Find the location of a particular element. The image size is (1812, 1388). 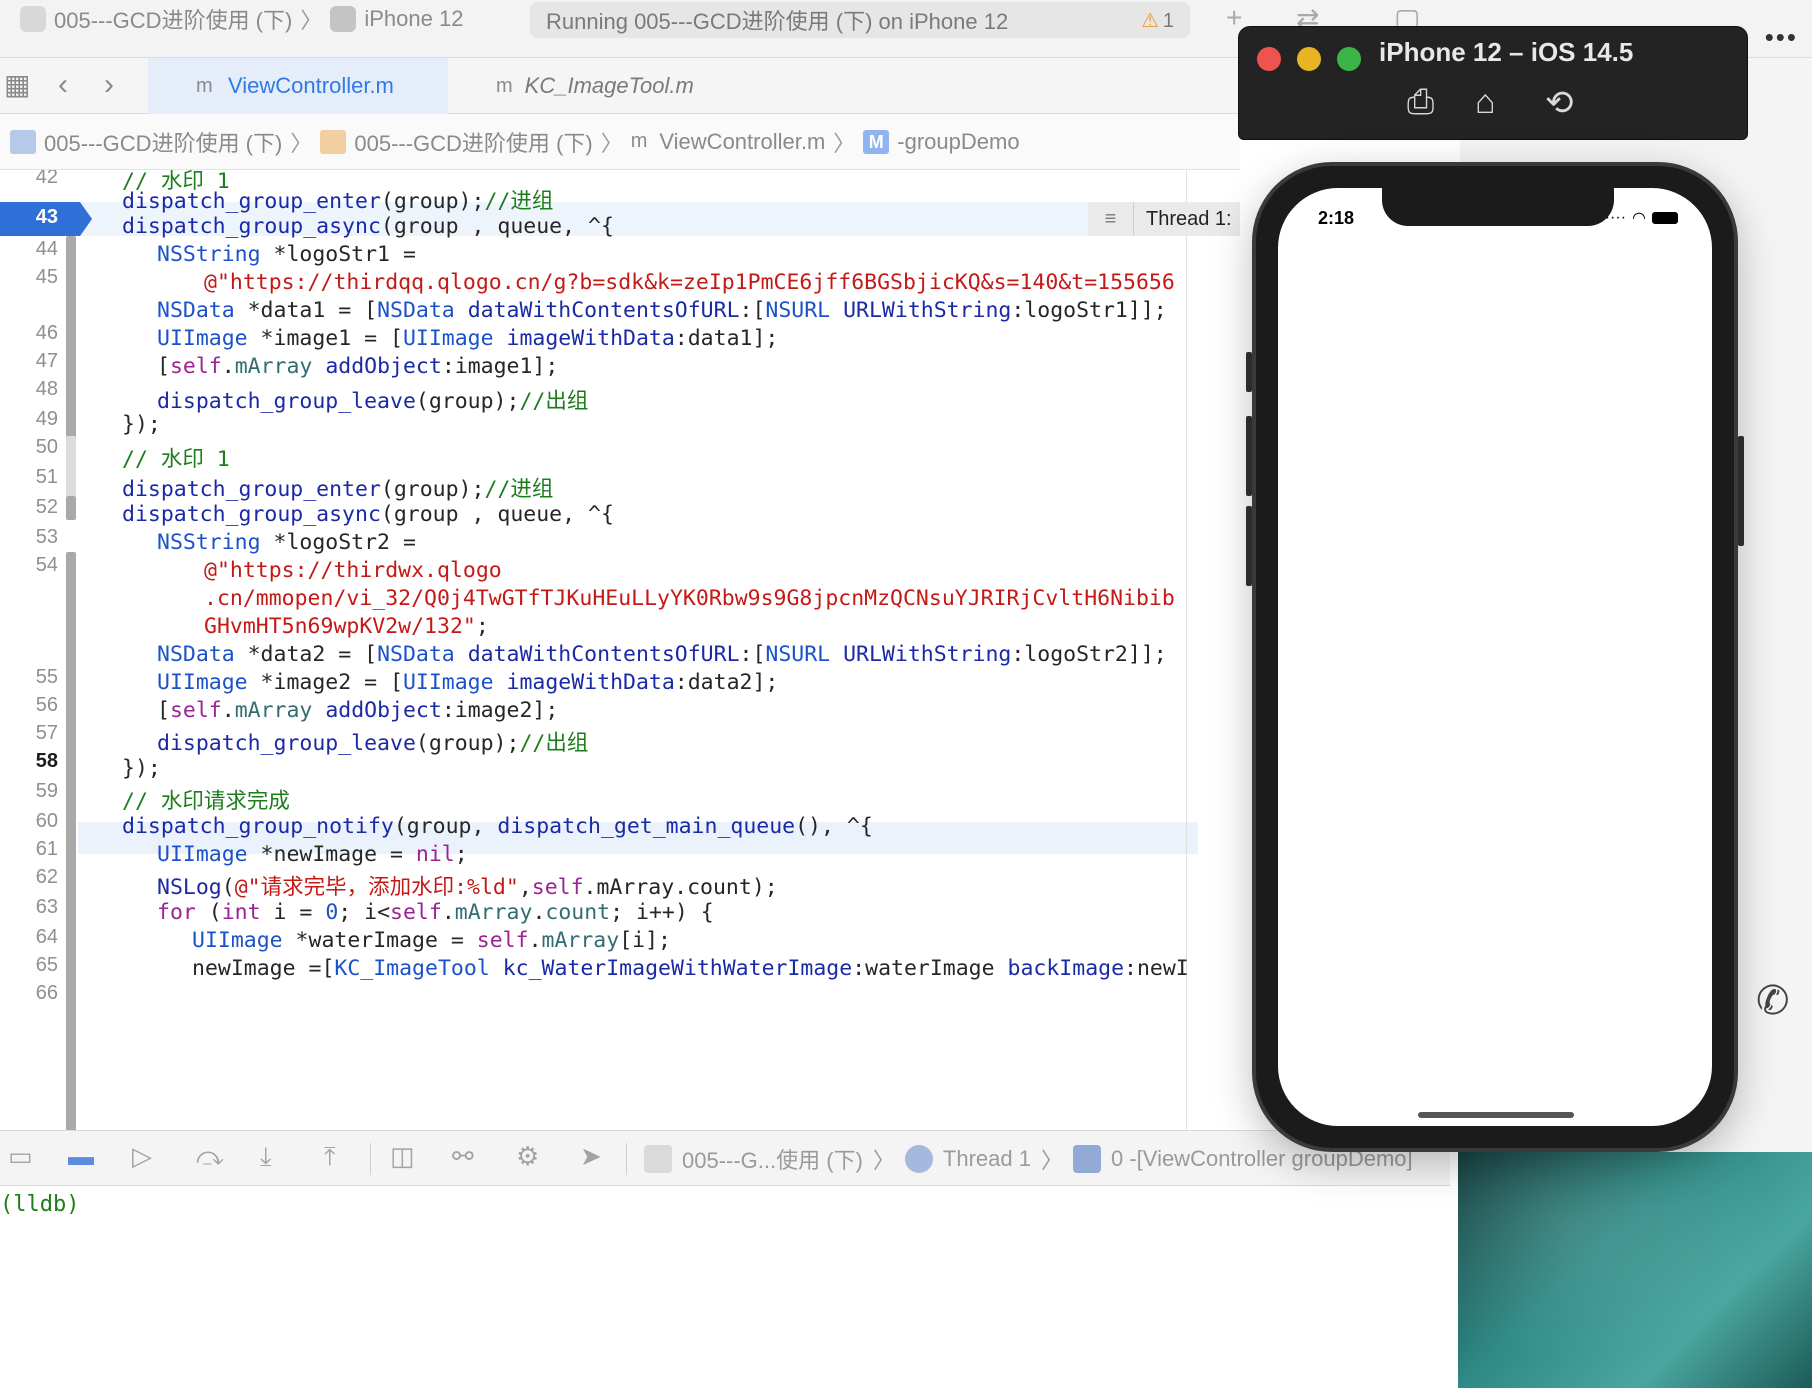

tab-viewcontroller: m ViewController.m is located at coordinates (298, 86).